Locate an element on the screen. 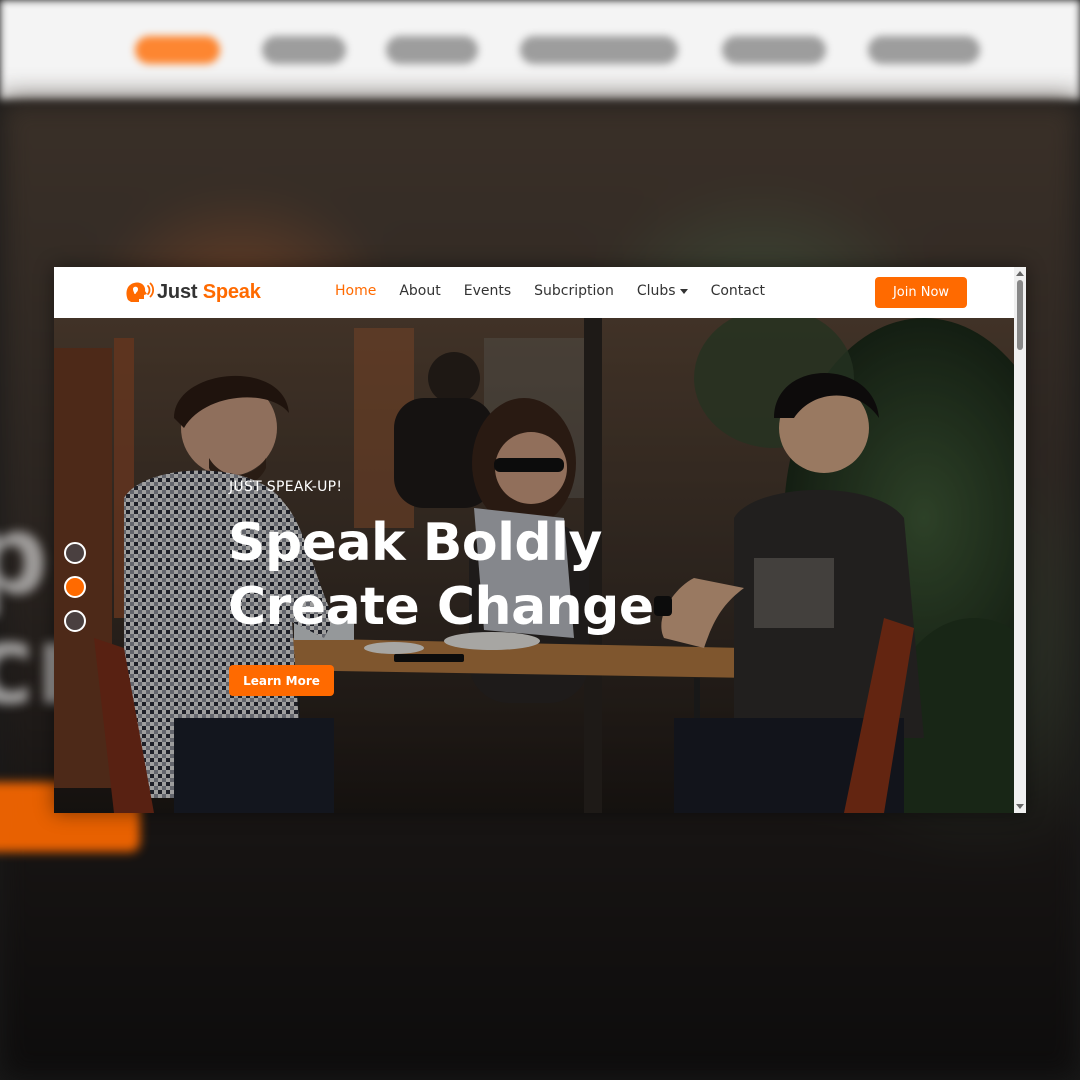  nav-clubs-label: Clubs is located at coordinates (656, 291).